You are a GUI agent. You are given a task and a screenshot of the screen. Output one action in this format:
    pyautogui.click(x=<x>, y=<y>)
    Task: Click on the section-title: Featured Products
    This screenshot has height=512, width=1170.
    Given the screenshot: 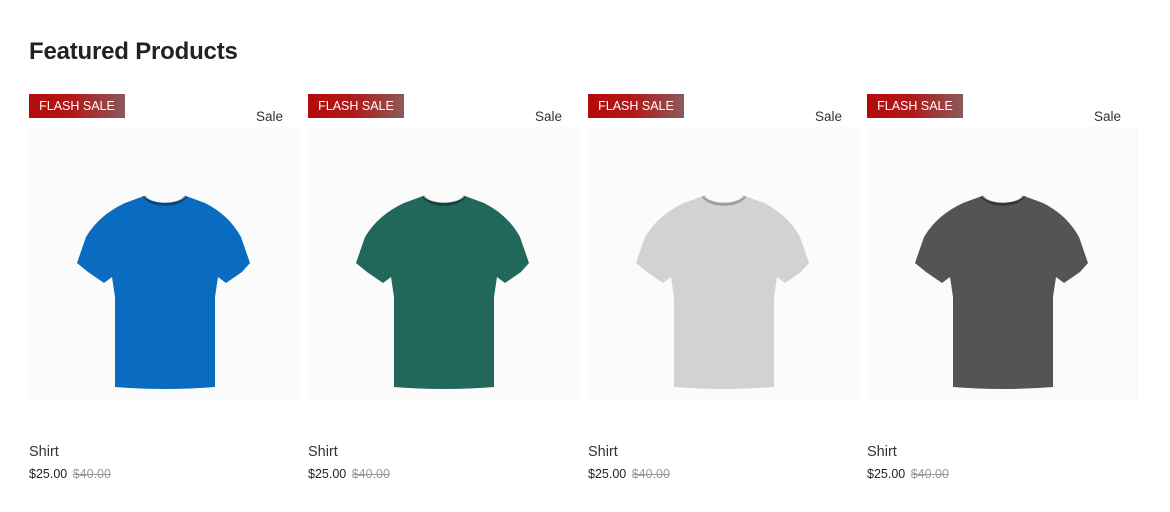 What is the action you would take?
    pyautogui.click(x=133, y=51)
    